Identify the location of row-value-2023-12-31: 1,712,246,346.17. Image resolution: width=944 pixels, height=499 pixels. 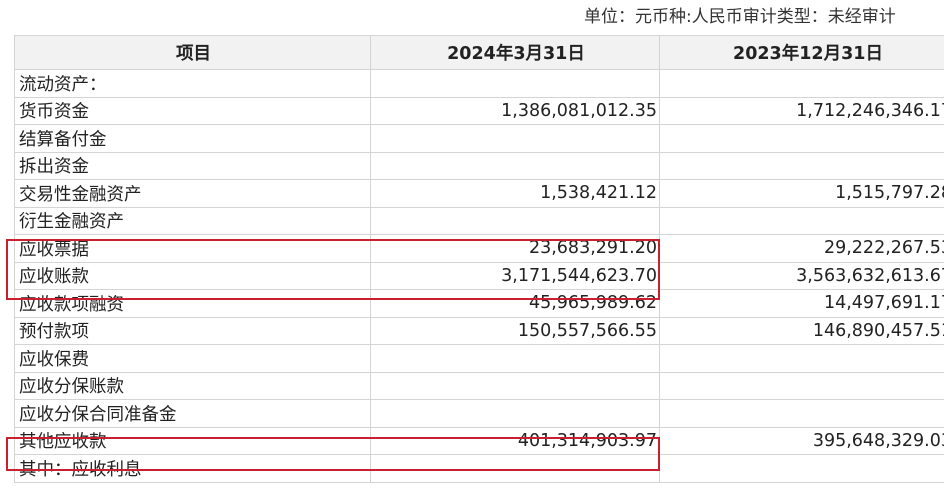
(801, 110).